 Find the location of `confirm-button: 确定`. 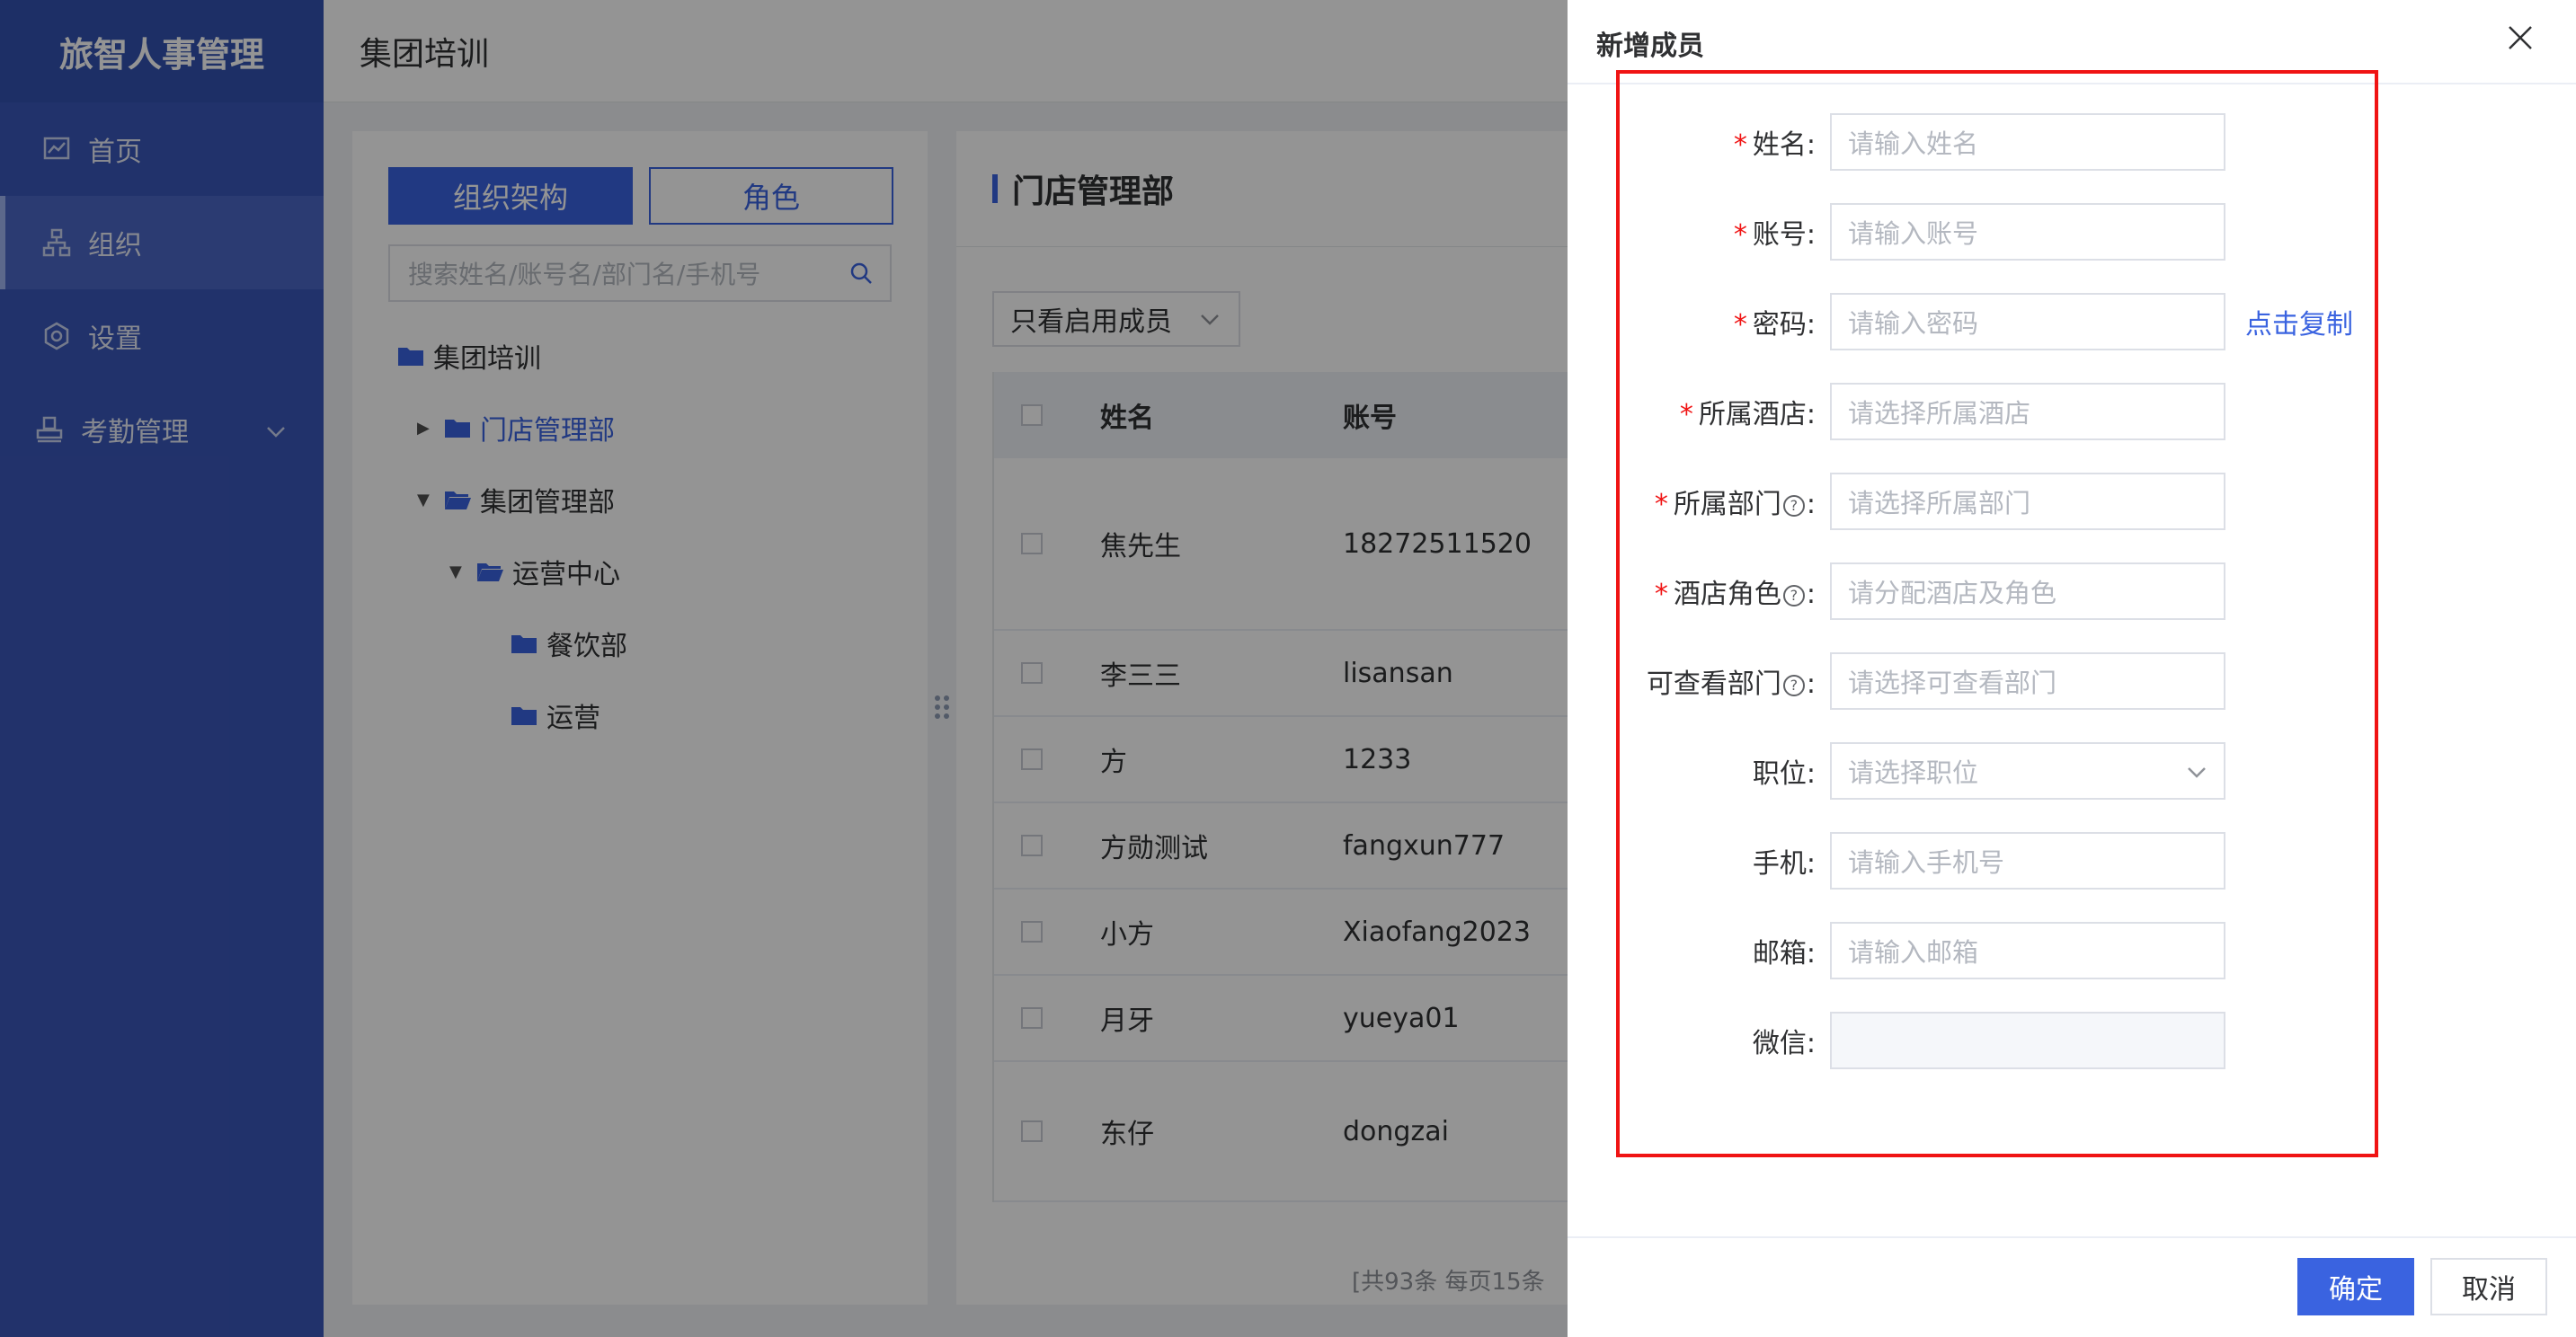

confirm-button: 确定 is located at coordinates (2355, 1286).